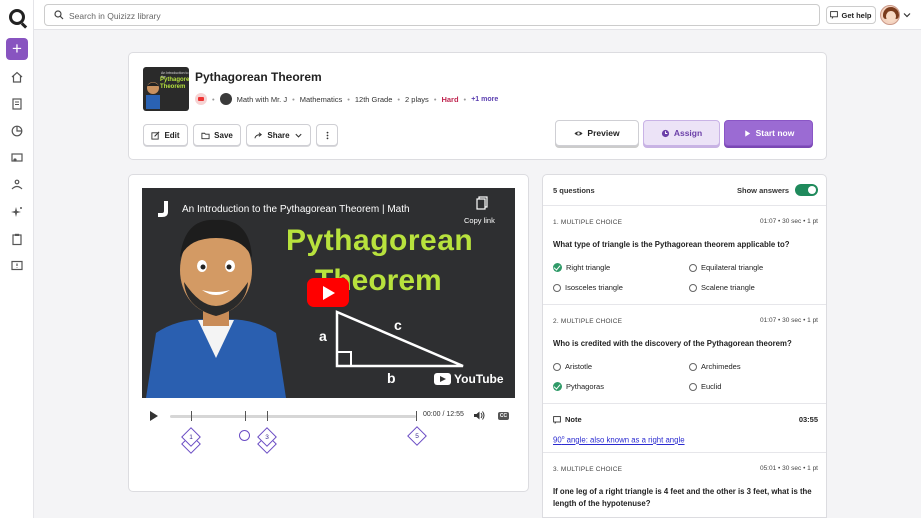 The height and width of the screenshot is (518, 921). Describe the element at coordinates (726, 267) in the screenshot. I see `option: Equilateral triangle` at that location.